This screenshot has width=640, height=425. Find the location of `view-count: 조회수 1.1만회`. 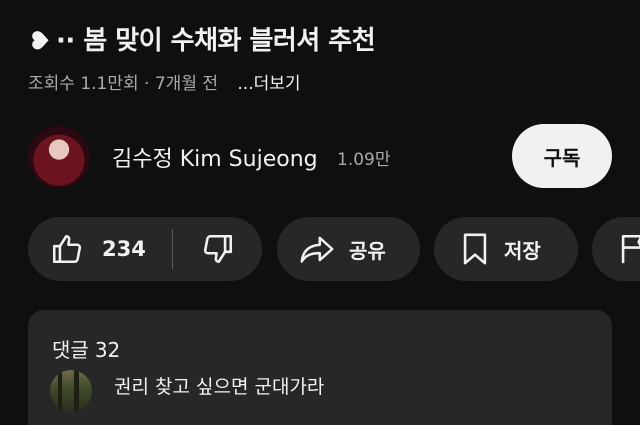

view-count: 조회수 1.1만회 is located at coordinates (83, 84).